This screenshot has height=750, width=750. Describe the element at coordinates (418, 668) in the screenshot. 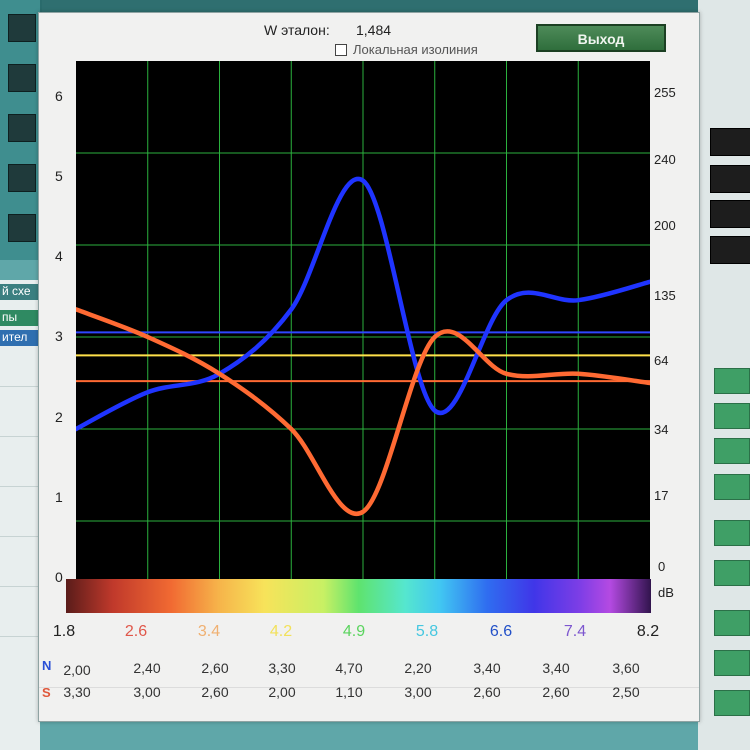

I see `table-cell: 2,20` at that location.